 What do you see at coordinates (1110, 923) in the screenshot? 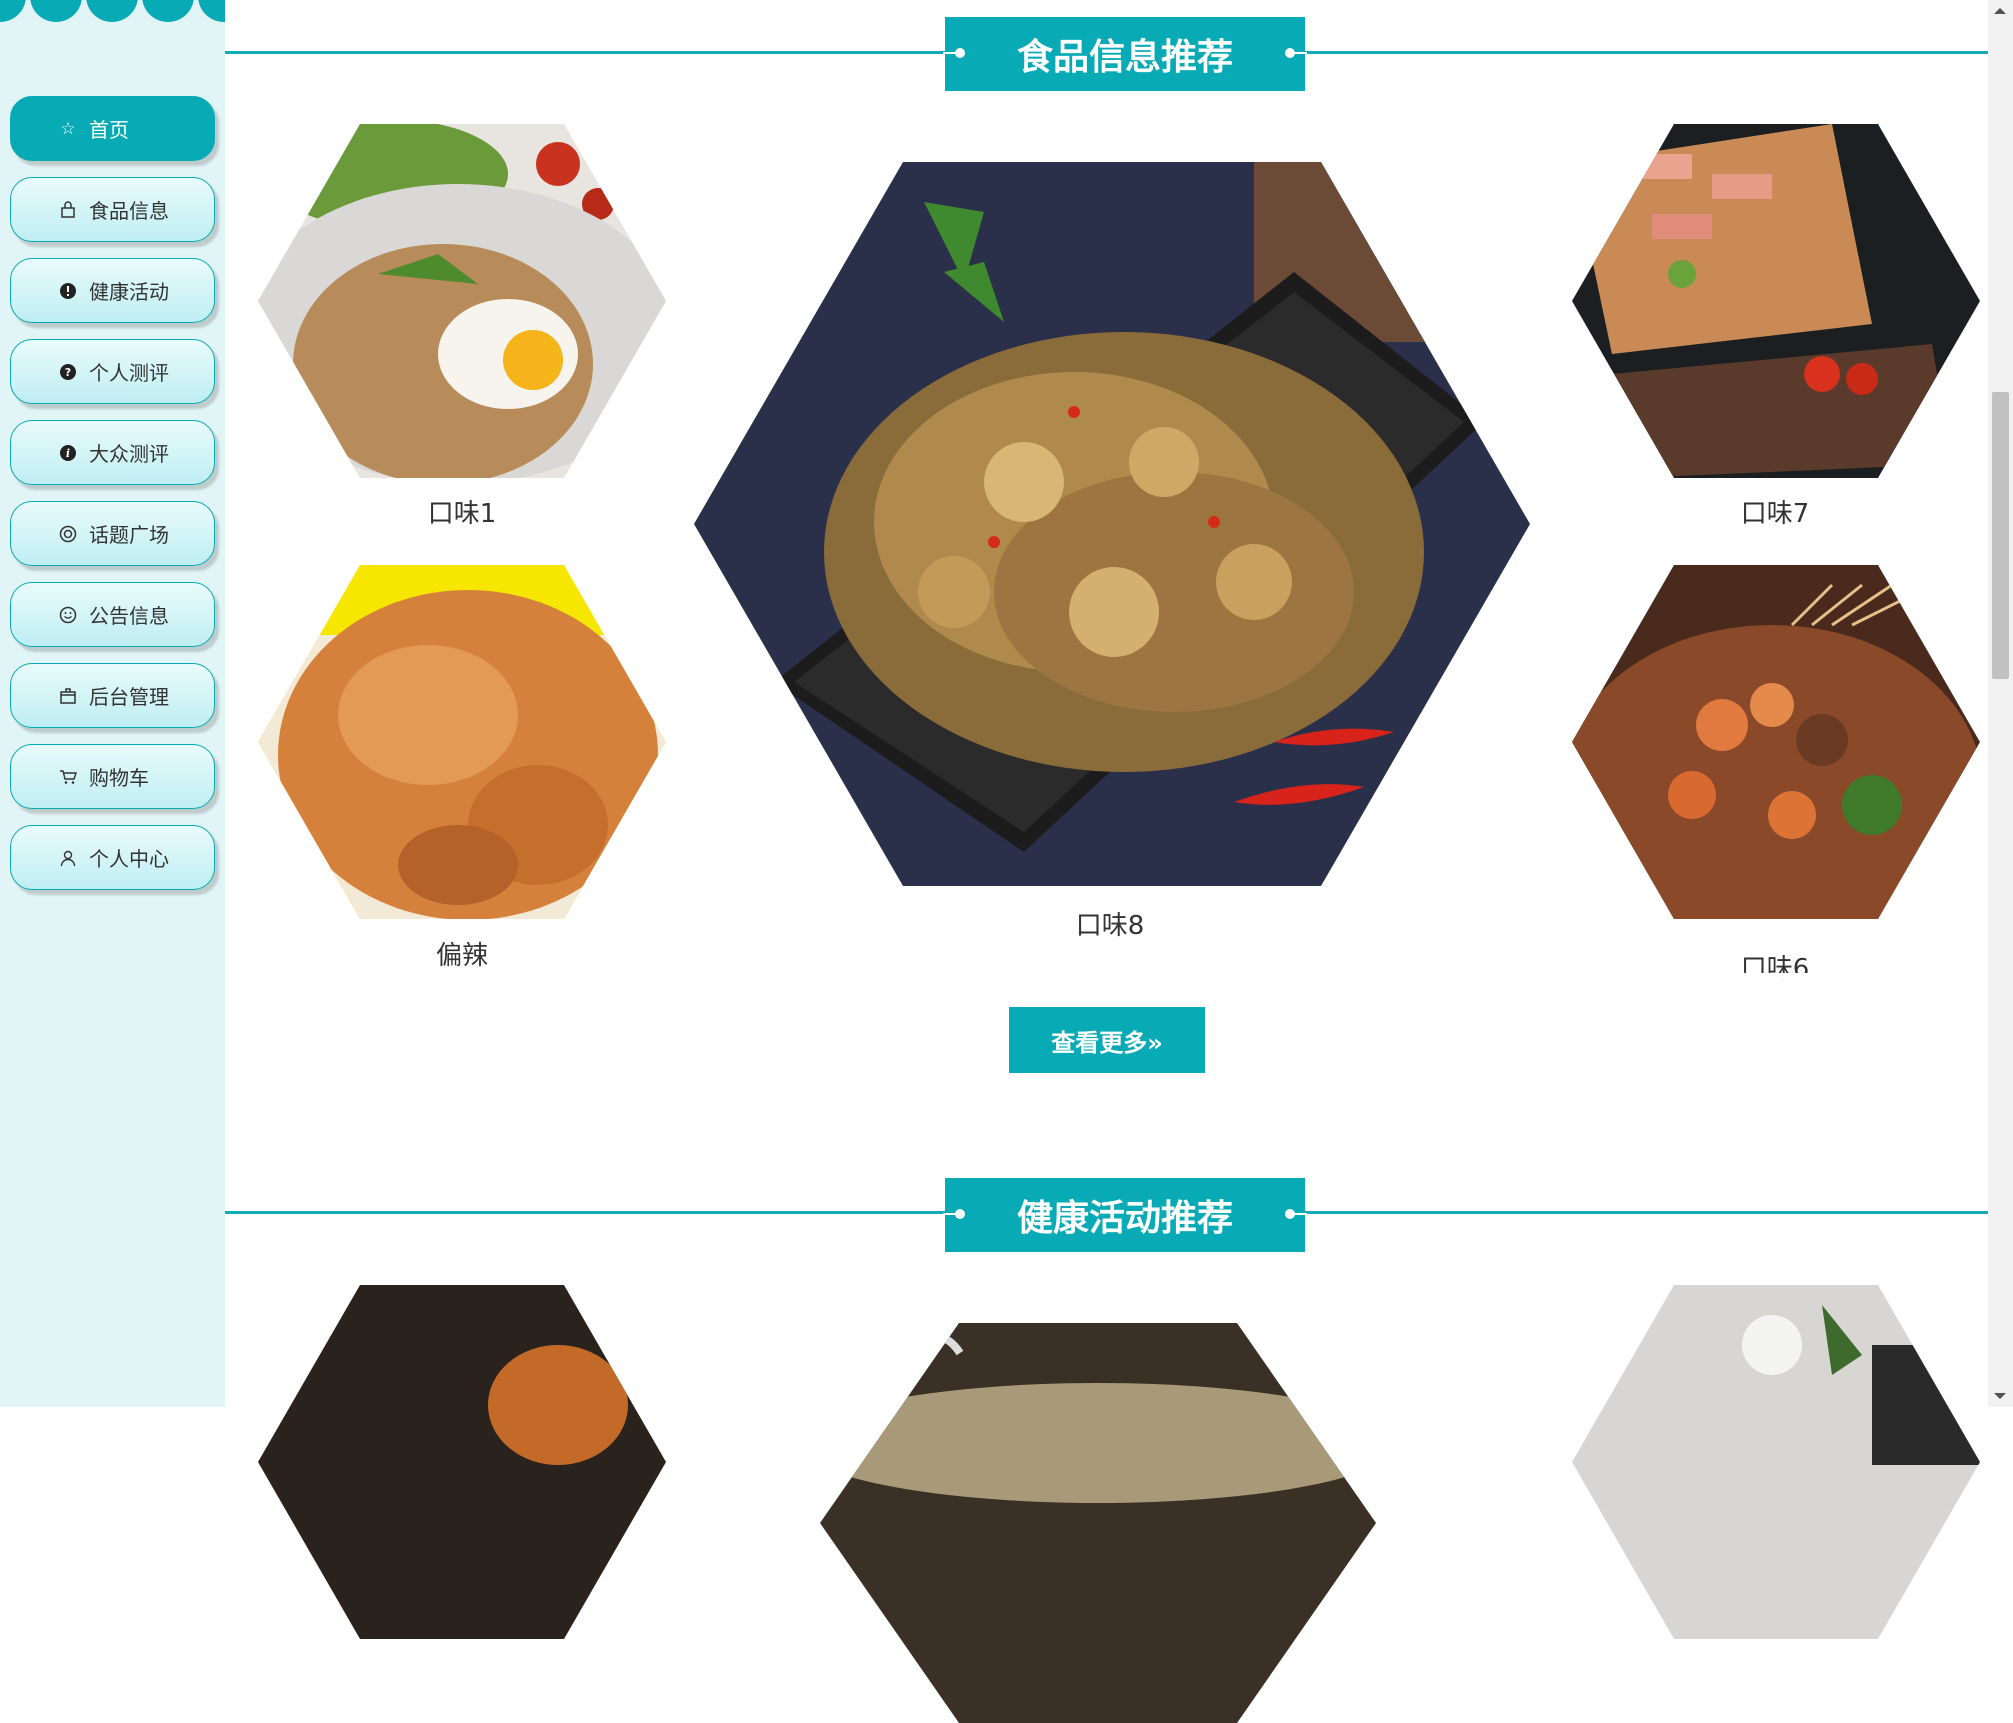
I see `food-item-name: 口味8` at bounding box center [1110, 923].